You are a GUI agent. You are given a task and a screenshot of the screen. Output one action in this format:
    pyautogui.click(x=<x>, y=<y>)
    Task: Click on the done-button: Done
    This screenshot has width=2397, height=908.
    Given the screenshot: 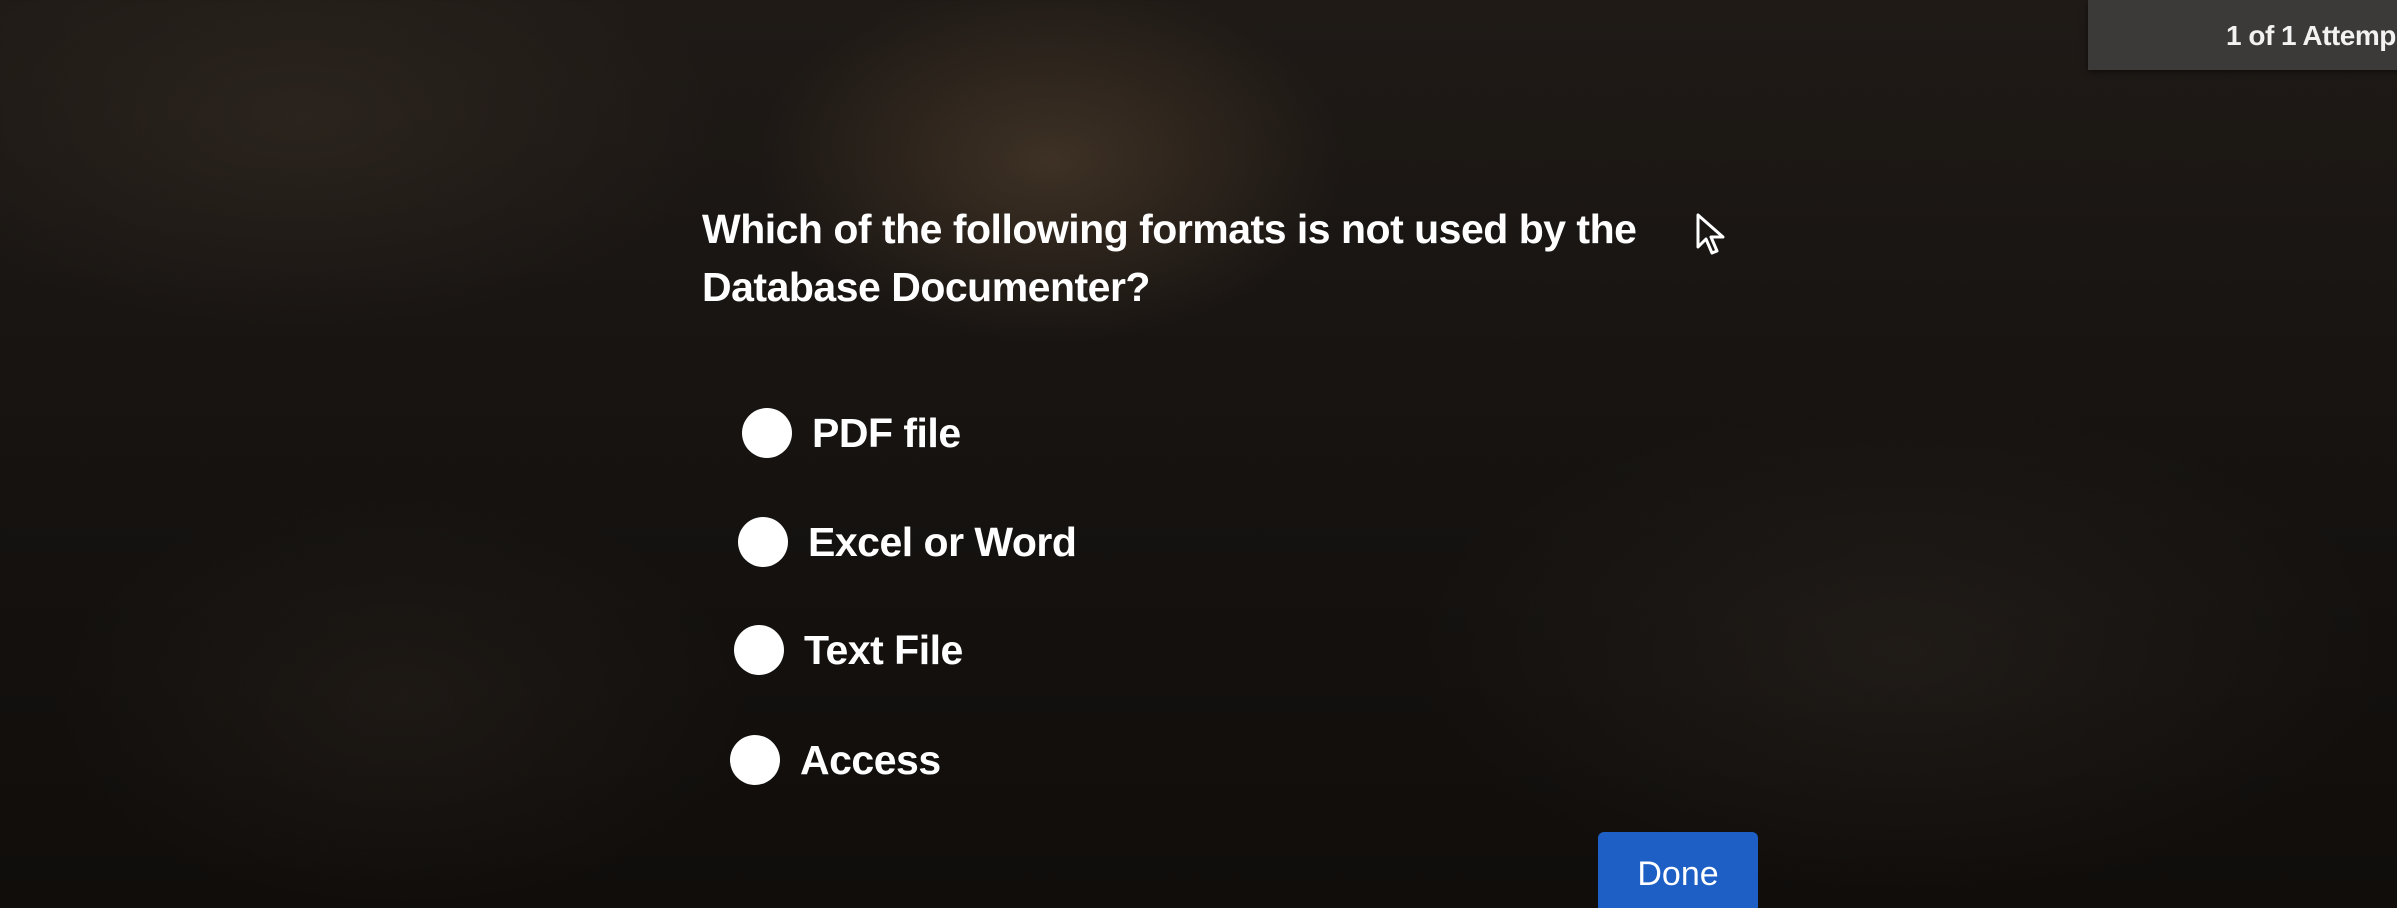 What is the action you would take?
    pyautogui.click(x=1678, y=870)
    